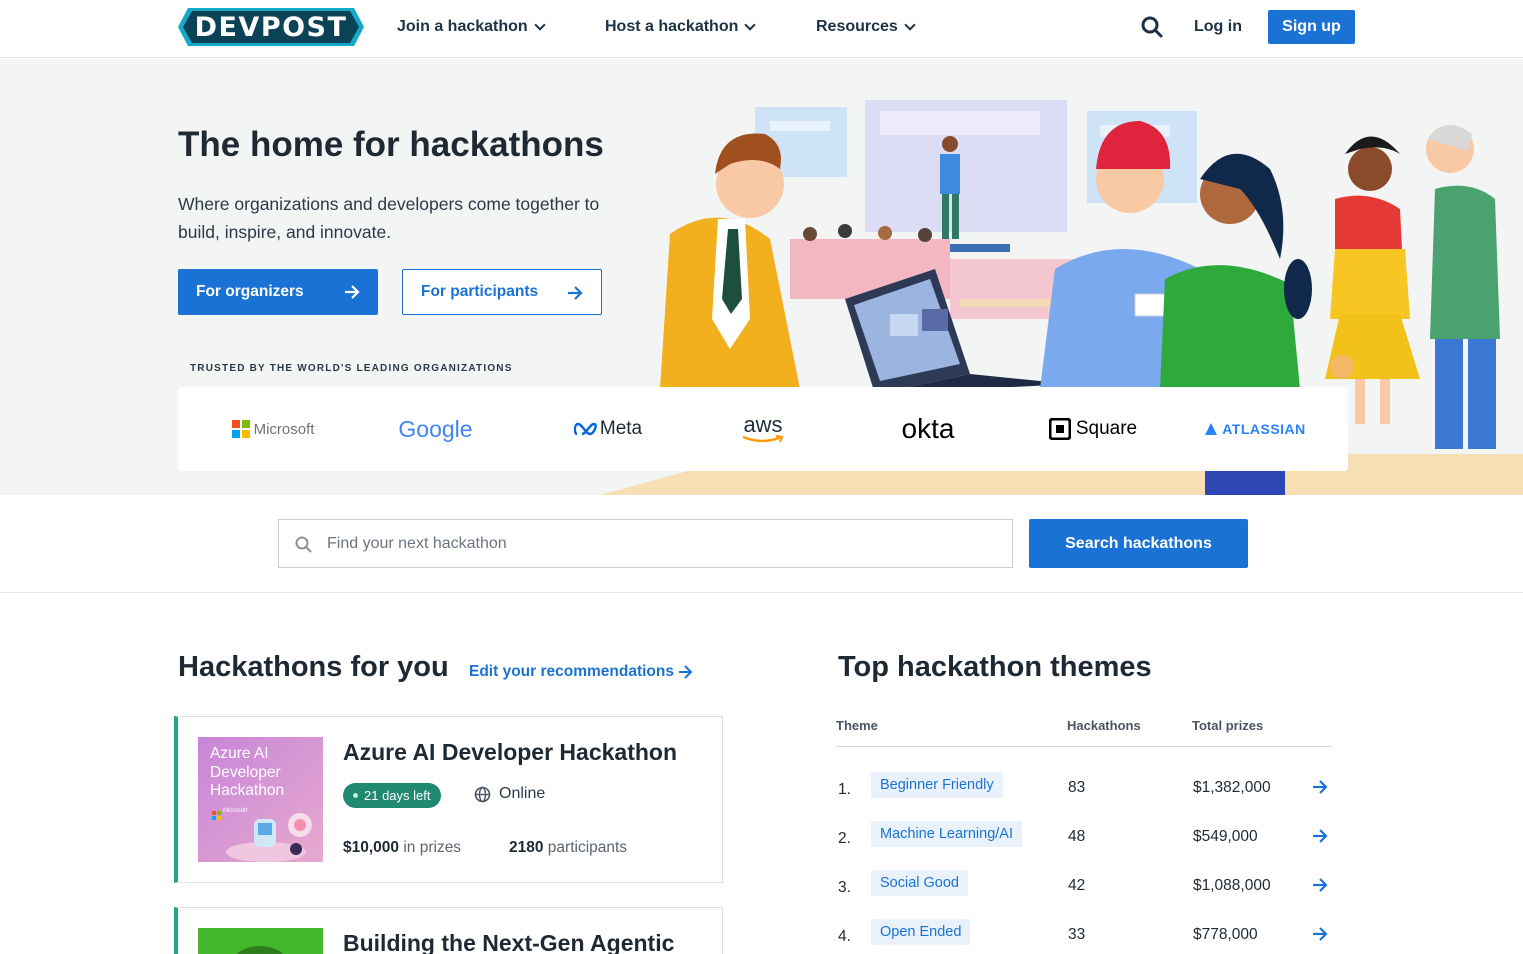 Image resolution: width=1523 pixels, height=954 pixels. I want to click on status-dot-icon, so click(355, 795).